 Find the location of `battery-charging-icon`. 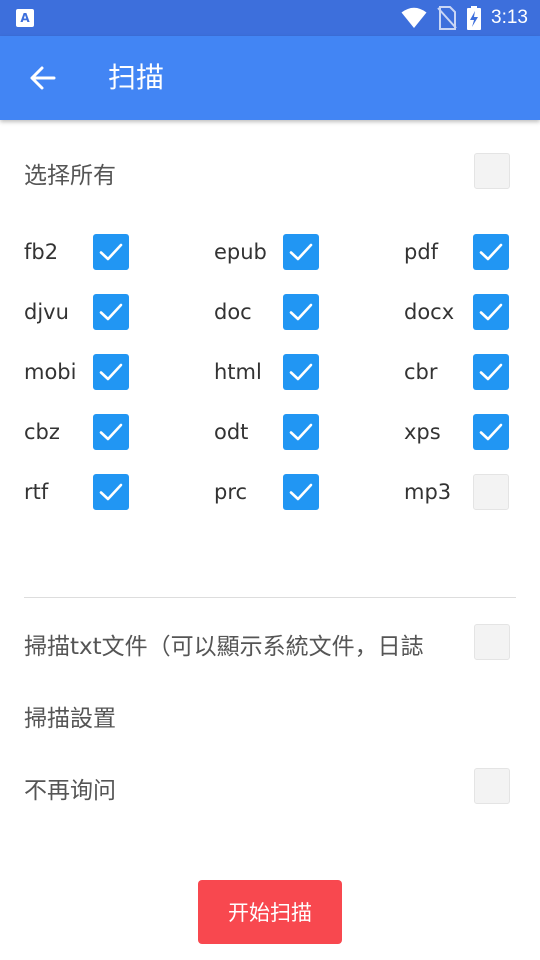

battery-charging-icon is located at coordinates (474, 18).